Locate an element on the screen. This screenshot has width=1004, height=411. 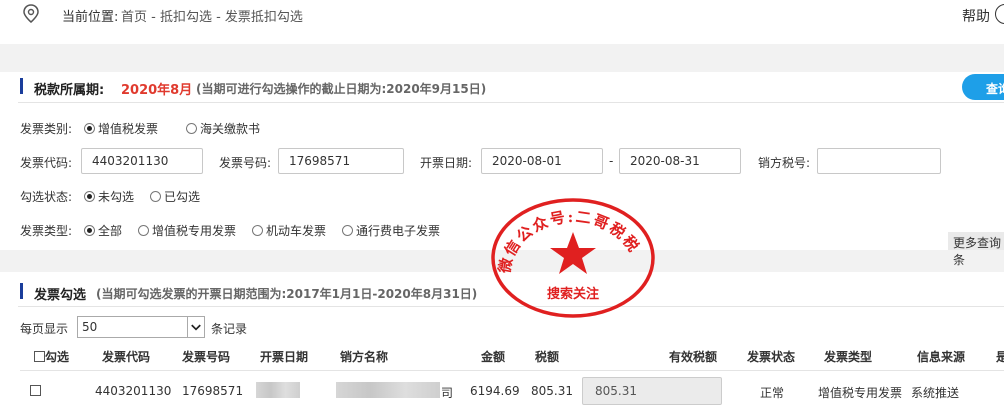
divider is located at coordinates (511, 102).